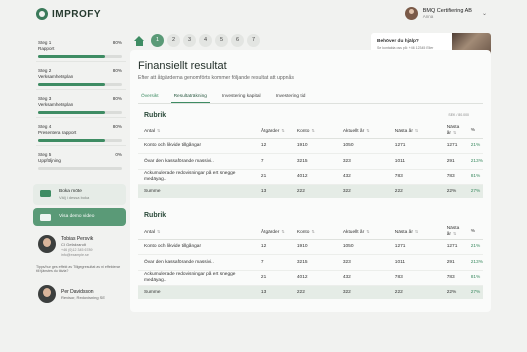 This screenshot has height=352, width=527. I want to click on sidebar-step-2: Steg 2 Verksamhetsplan 80%, so click(81, 76).